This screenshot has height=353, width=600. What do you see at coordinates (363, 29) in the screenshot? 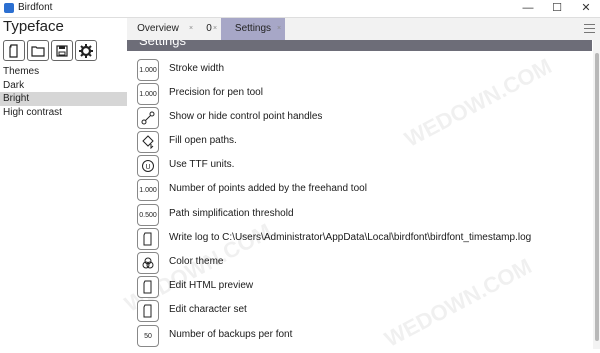
I see `tab-bar: Overview × 0 × Settings ×` at bounding box center [363, 29].